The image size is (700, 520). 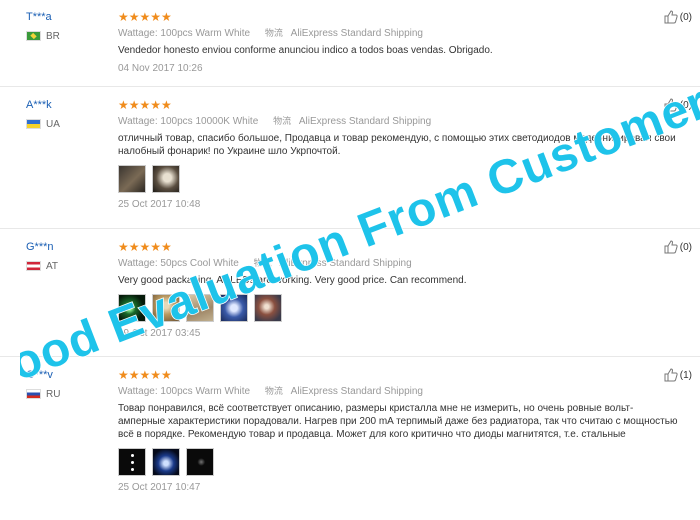 I want to click on flag-br-icon, so click(x=33, y=36).